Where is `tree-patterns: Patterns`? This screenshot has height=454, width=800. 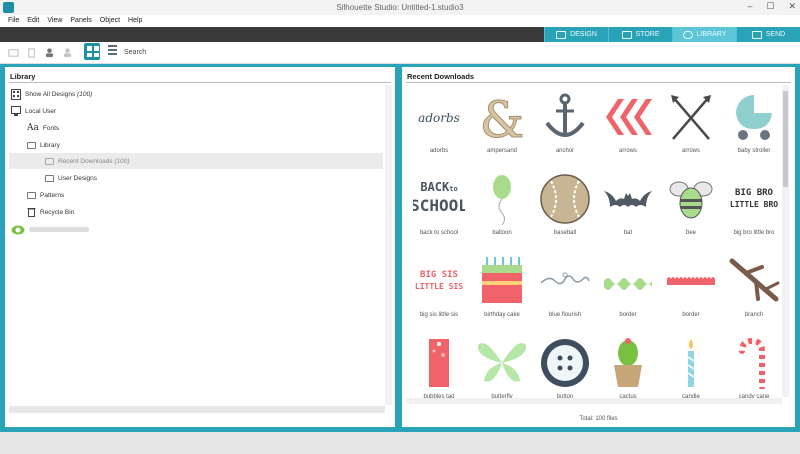 tree-patterns: Patterns is located at coordinates (45, 195).